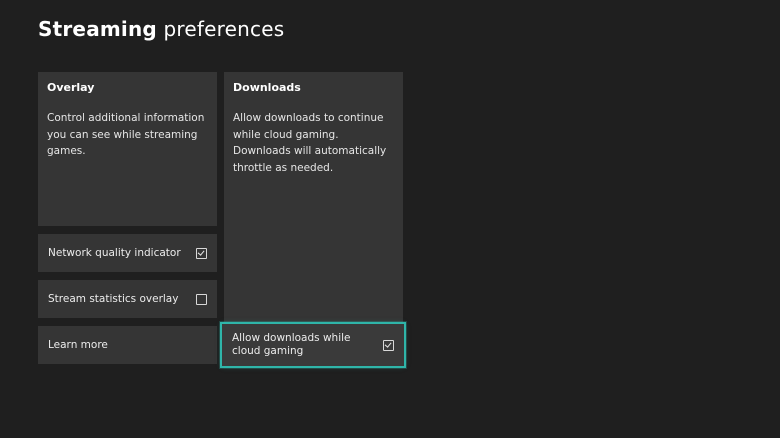 The width and height of the screenshot is (780, 438). What do you see at coordinates (114, 252) in the screenshot?
I see `network-quality-label: Network quality indicator` at bounding box center [114, 252].